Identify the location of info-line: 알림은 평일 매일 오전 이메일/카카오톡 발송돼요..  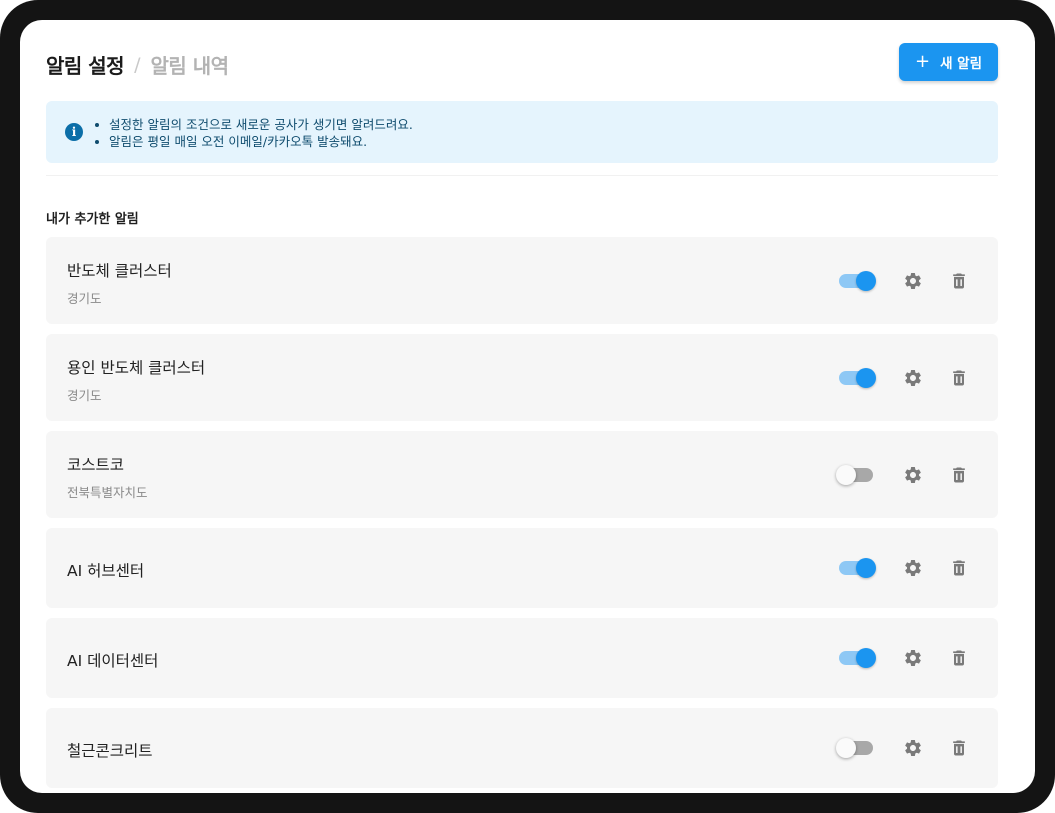
(253, 141).